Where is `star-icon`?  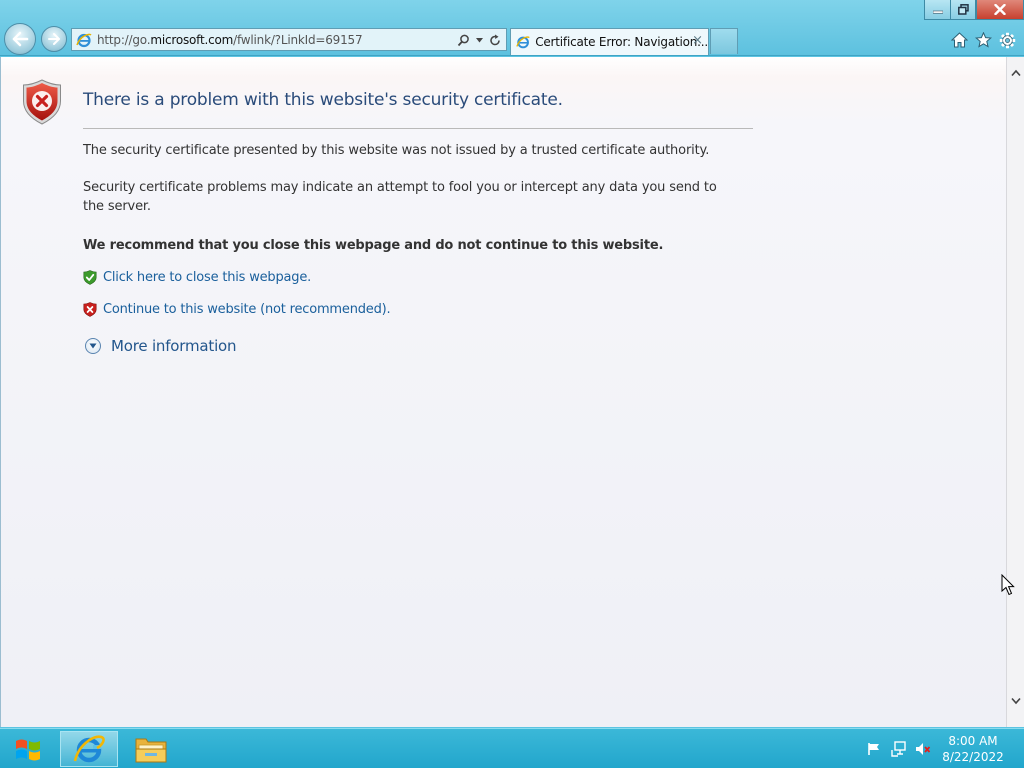
star-icon is located at coordinates (983, 40).